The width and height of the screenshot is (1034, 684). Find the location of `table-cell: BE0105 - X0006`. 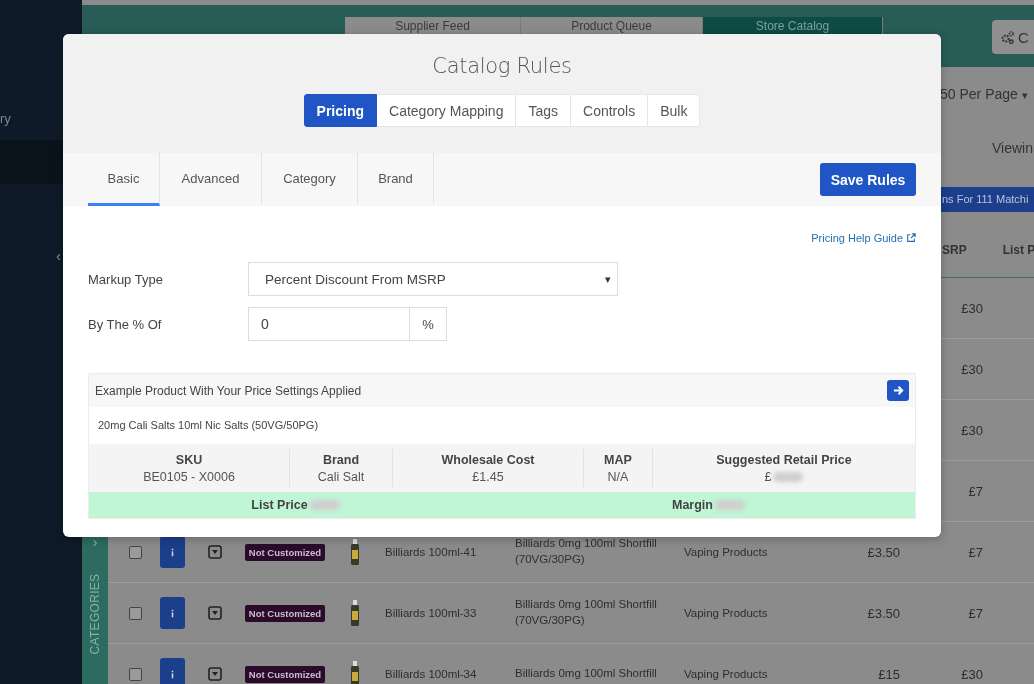

table-cell: BE0105 - X0006 is located at coordinates (189, 476).